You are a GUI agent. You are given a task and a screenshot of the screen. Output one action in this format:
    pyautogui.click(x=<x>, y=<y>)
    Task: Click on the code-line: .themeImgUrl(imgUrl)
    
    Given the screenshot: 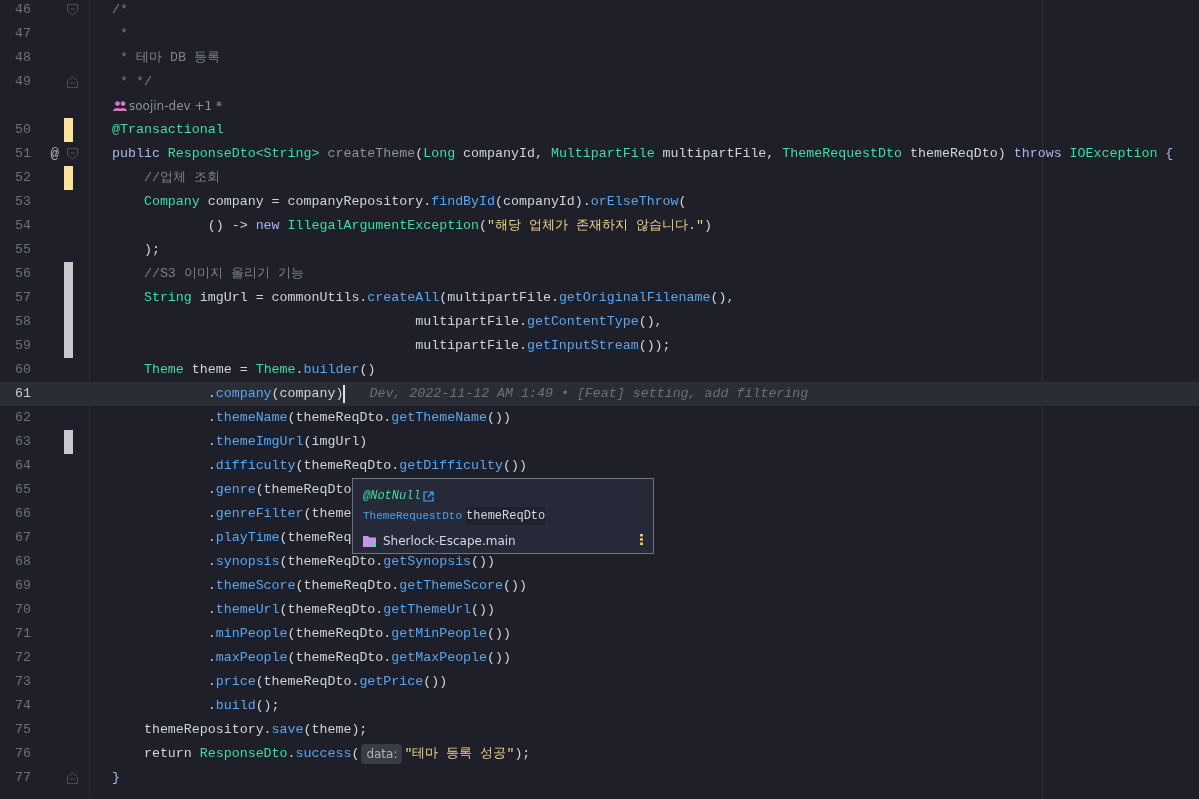 What is the action you would take?
    pyautogui.click(x=287, y=442)
    